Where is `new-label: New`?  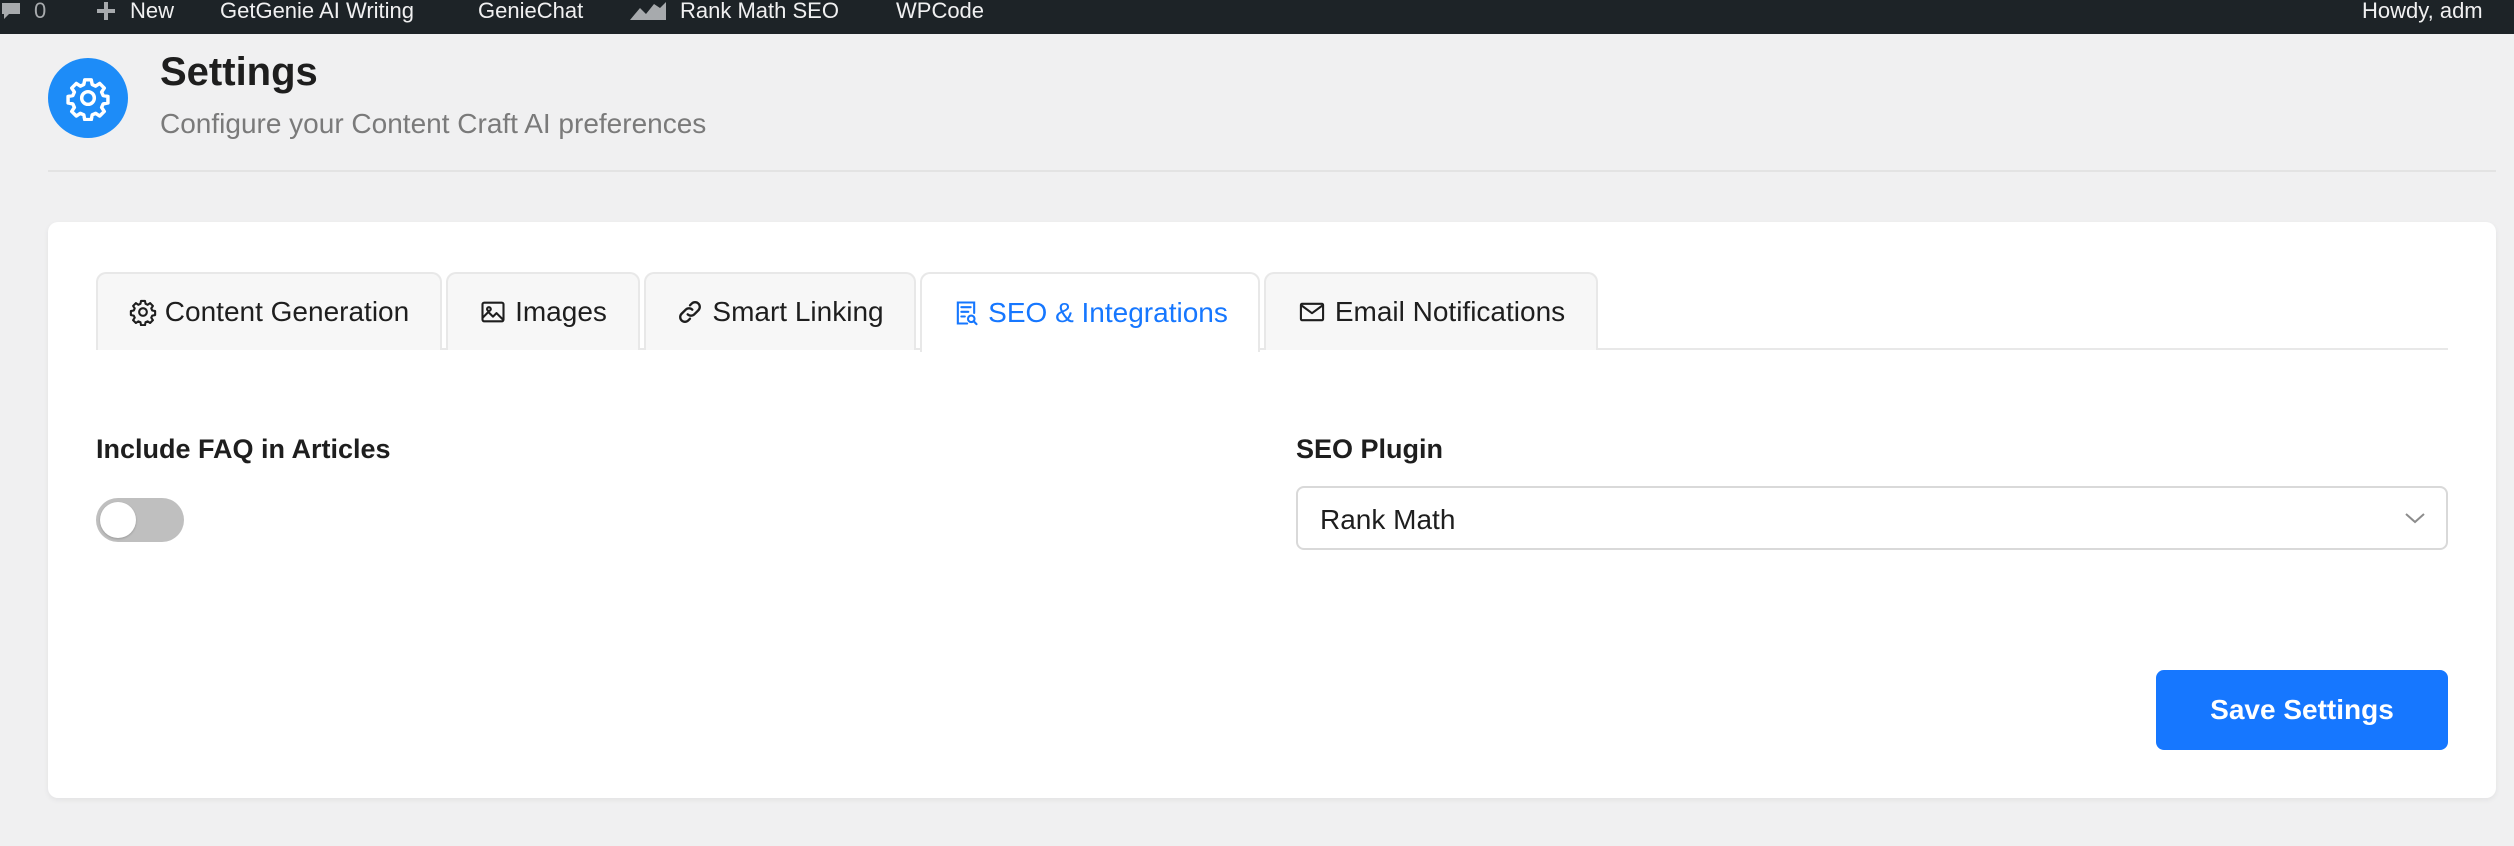 new-label: New is located at coordinates (152, 11).